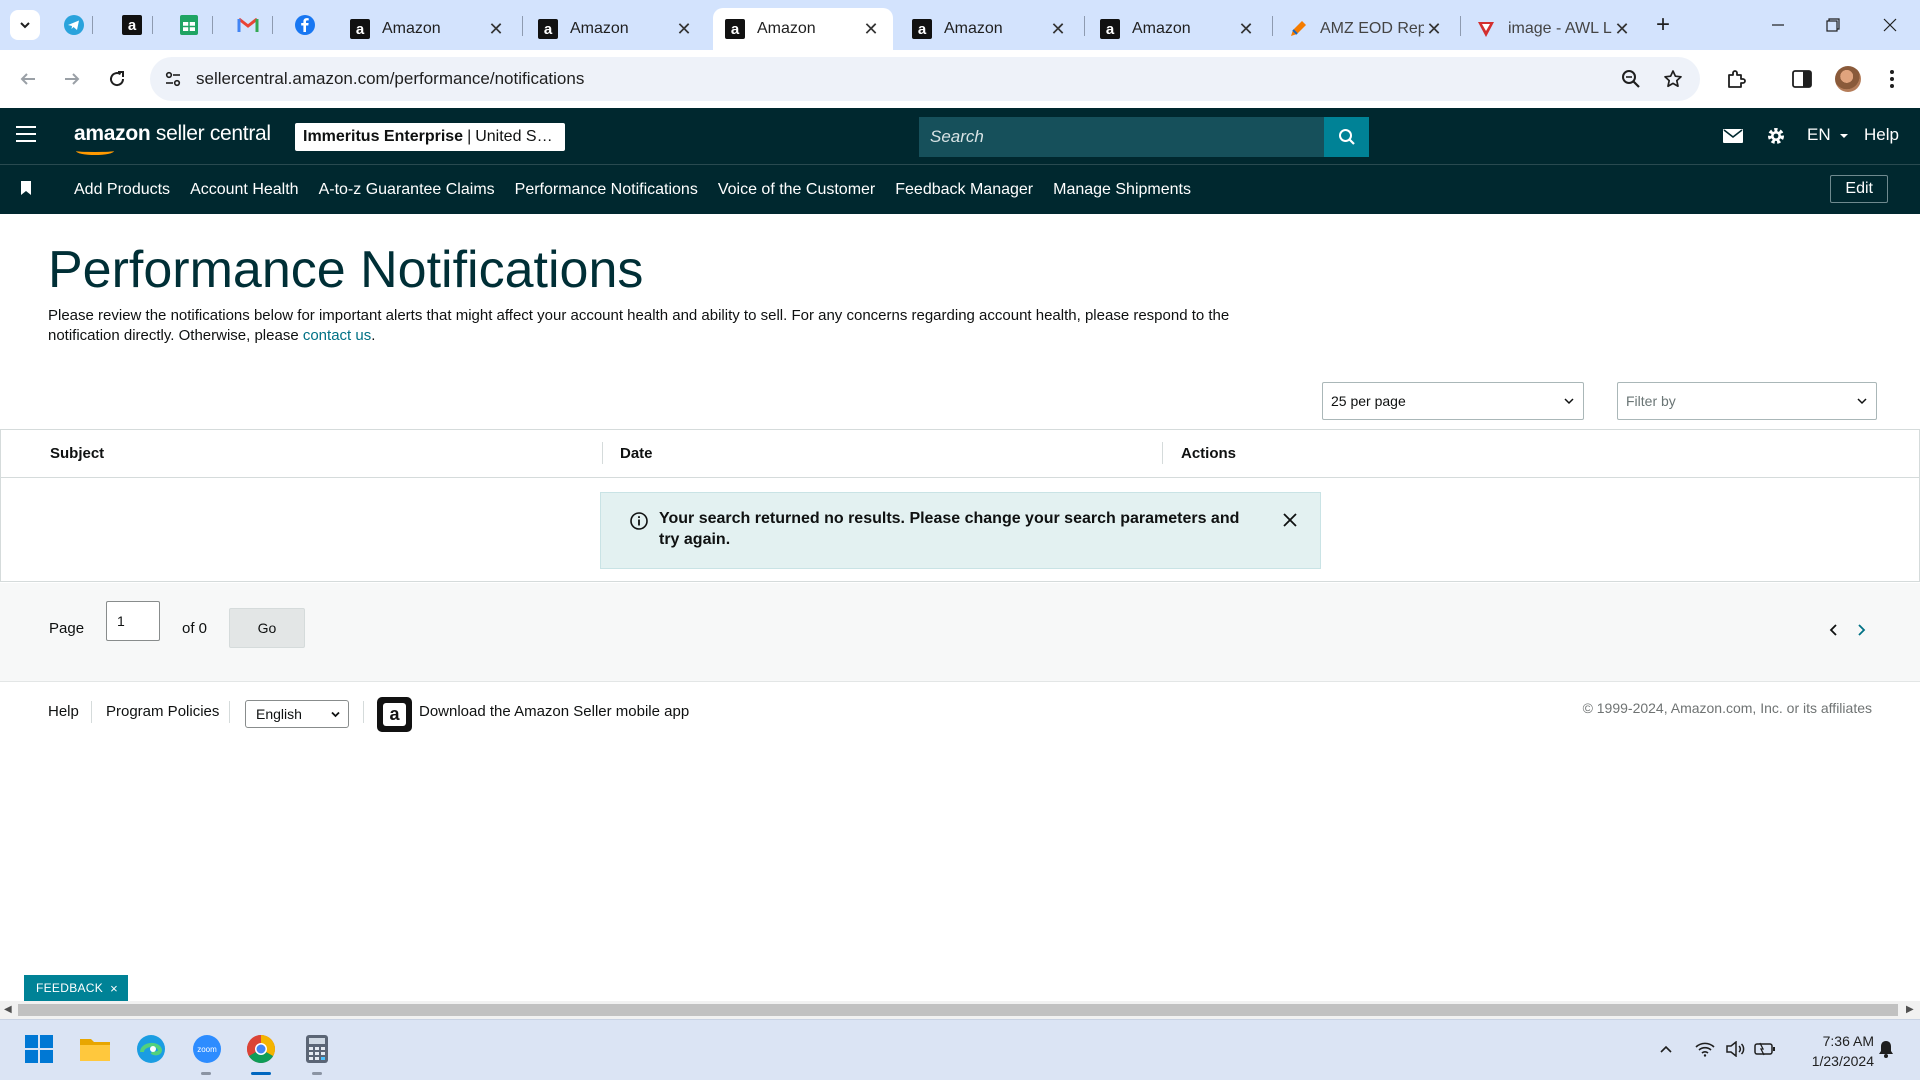 This screenshot has height=1080, width=1920. I want to click on search-button, so click(1346, 137).